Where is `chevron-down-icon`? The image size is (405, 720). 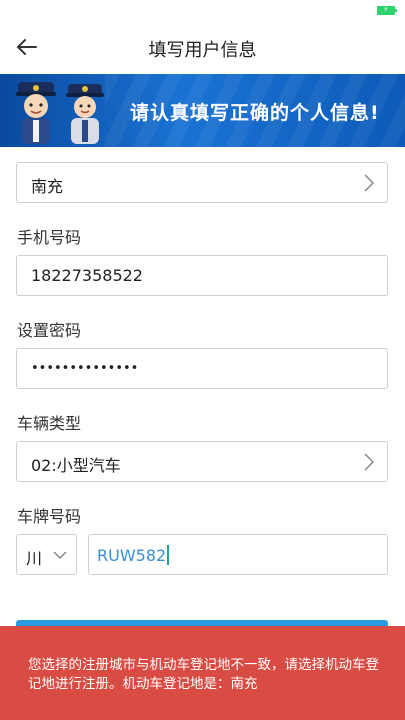
chevron-down-icon is located at coordinates (60, 555).